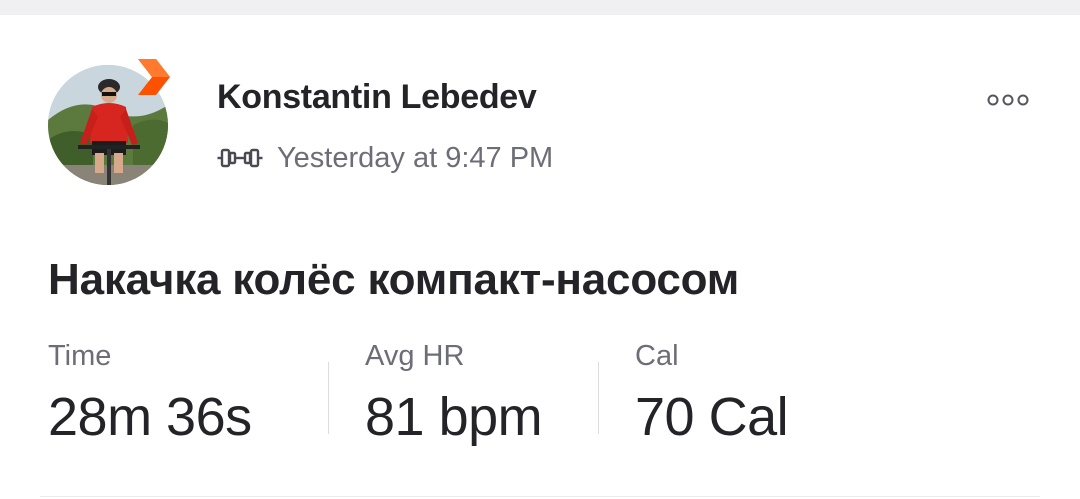 The width and height of the screenshot is (1080, 499). Describe the element at coordinates (113, 127) in the screenshot. I see `athlete-avatar-link` at that location.